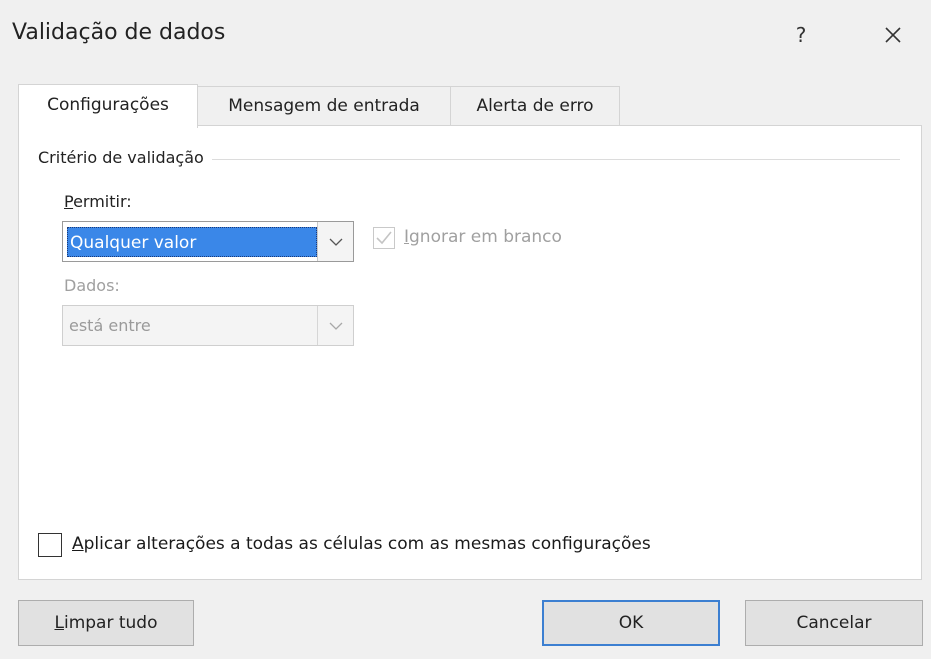 The width and height of the screenshot is (931, 659). I want to click on tab-mensagem-de-entrada: Mensagem de entrada, so click(324, 106).